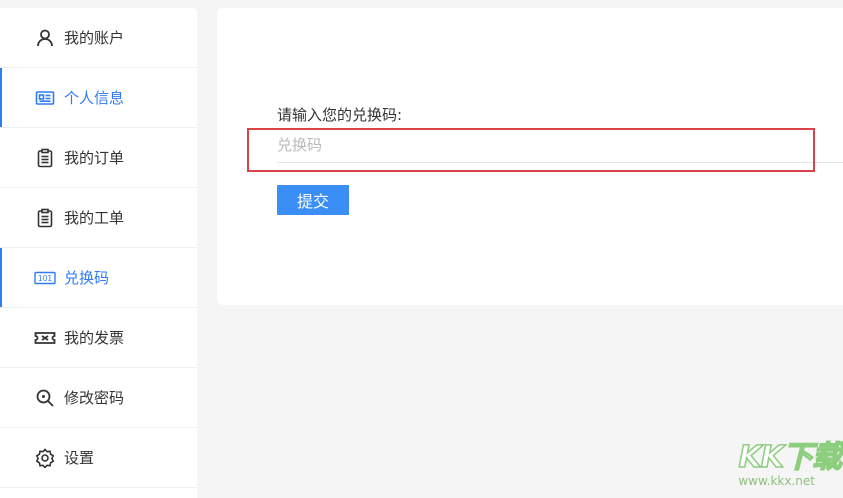 Image resolution: width=843 pixels, height=498 pixels. I want to click on redeem-code-icon: 101, so click(45, 278).